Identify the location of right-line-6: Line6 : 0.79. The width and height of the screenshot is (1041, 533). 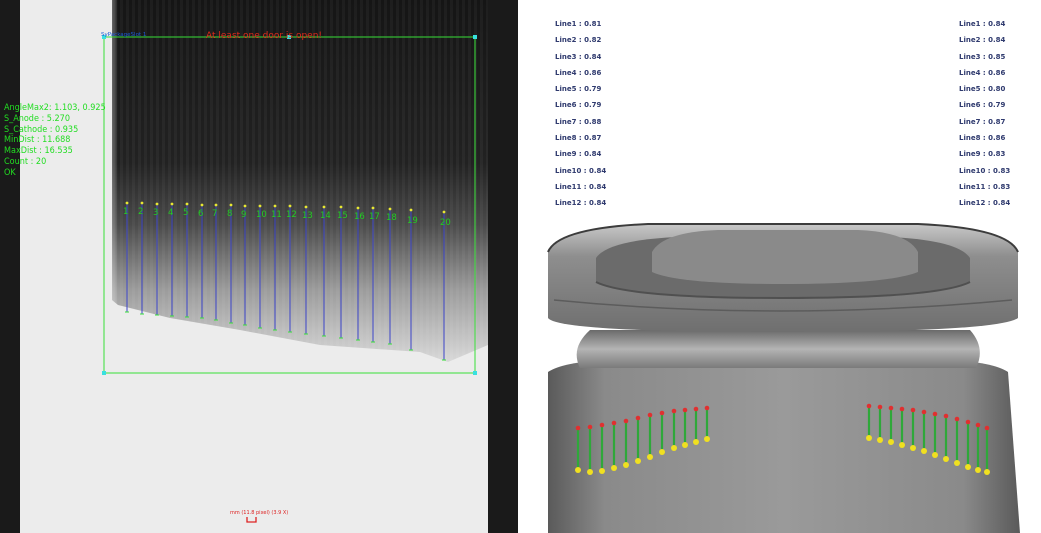
(982, 105).